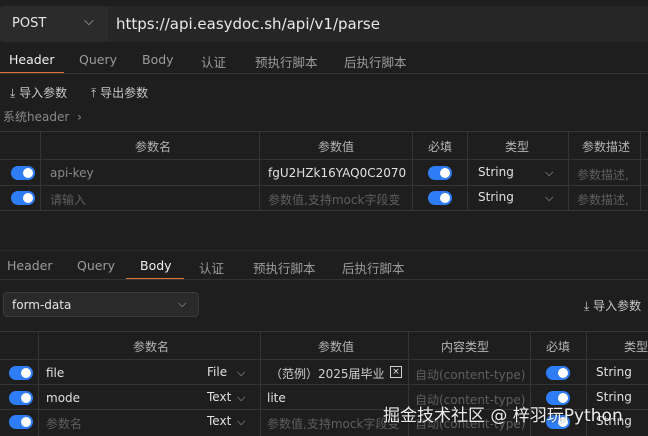 The height and width of the screenshot is (436, 648). What do you see at coordinates (503, 416) in the screenshot?
I see `watermark: 掘金技术社区 @ 梓羽玩Python` at bounding box center [503, 416].